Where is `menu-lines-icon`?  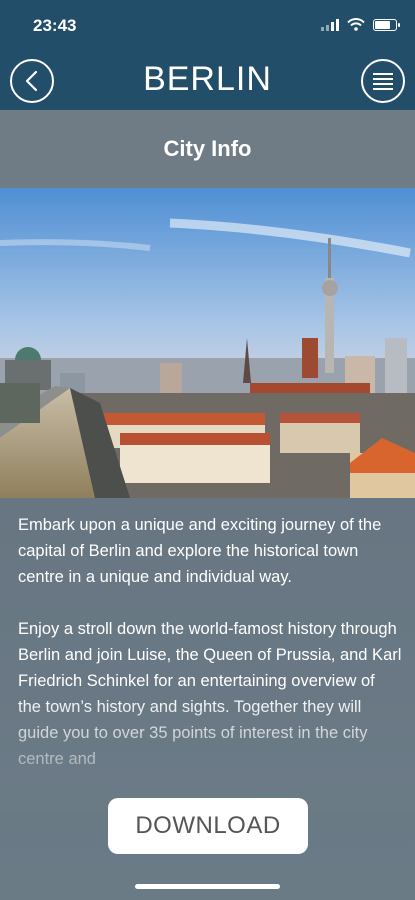 menu-lines-icon is located at coordinates (383, 81).